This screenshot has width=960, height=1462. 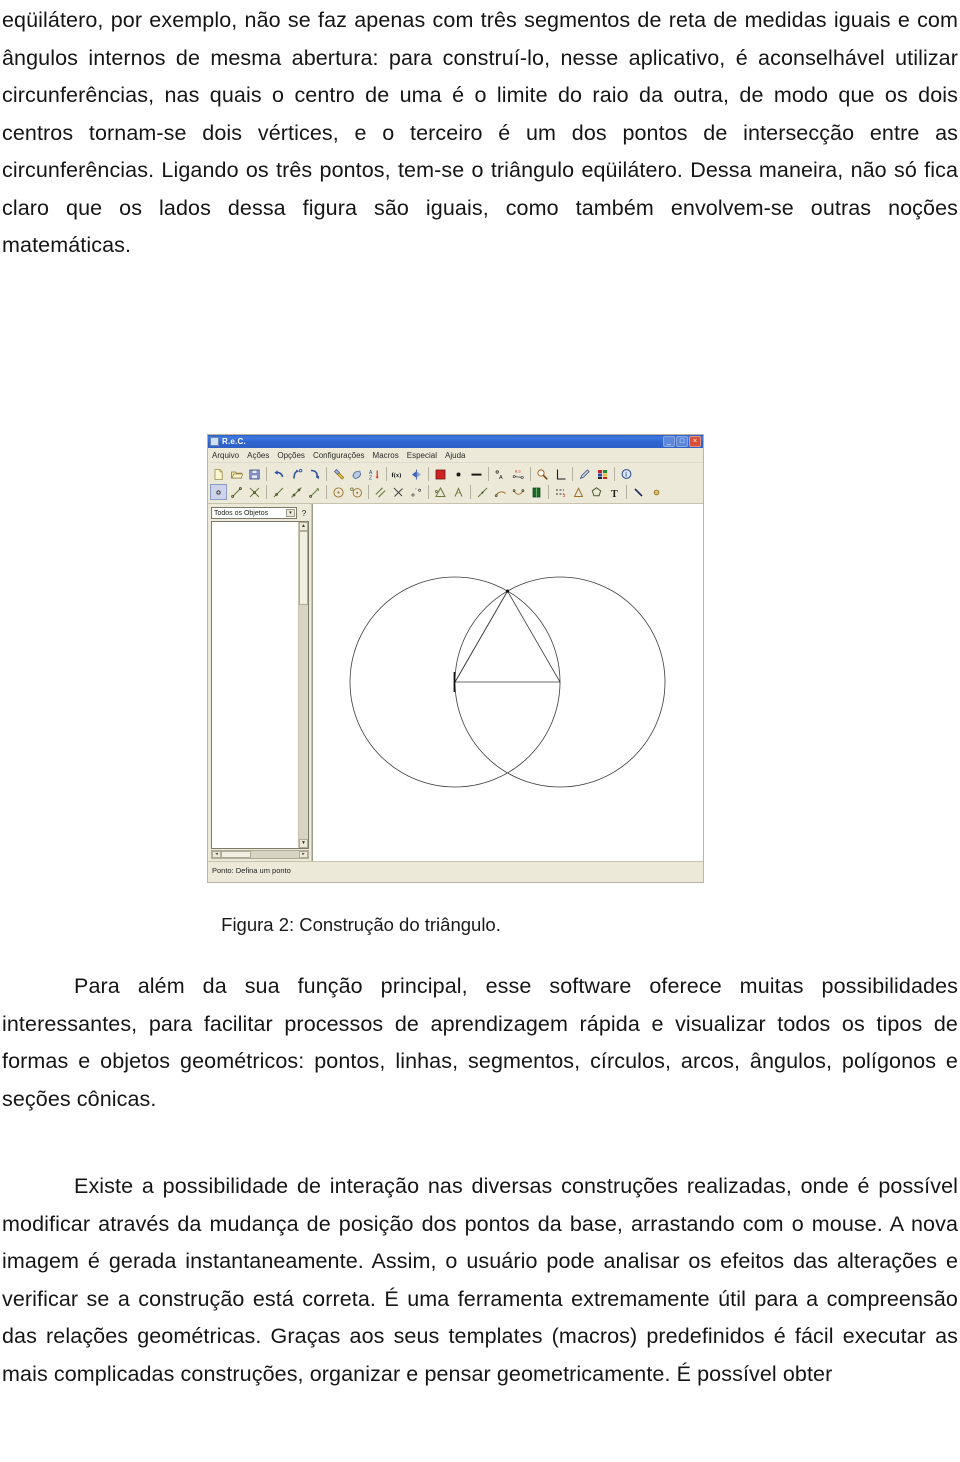 I want to click on workspace: Todos os Objetos ▾ ? ▲ ▼ ◂ ▸, so click(x=455, y=682).